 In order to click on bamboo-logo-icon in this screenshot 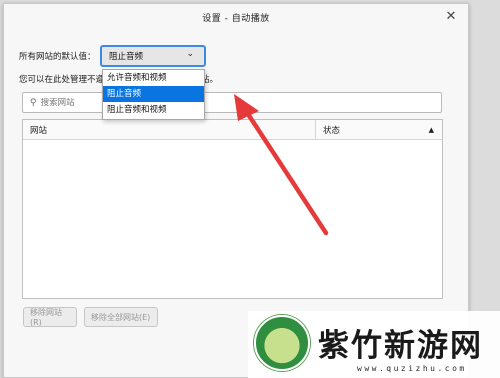, I will do `click(282, 343)`.